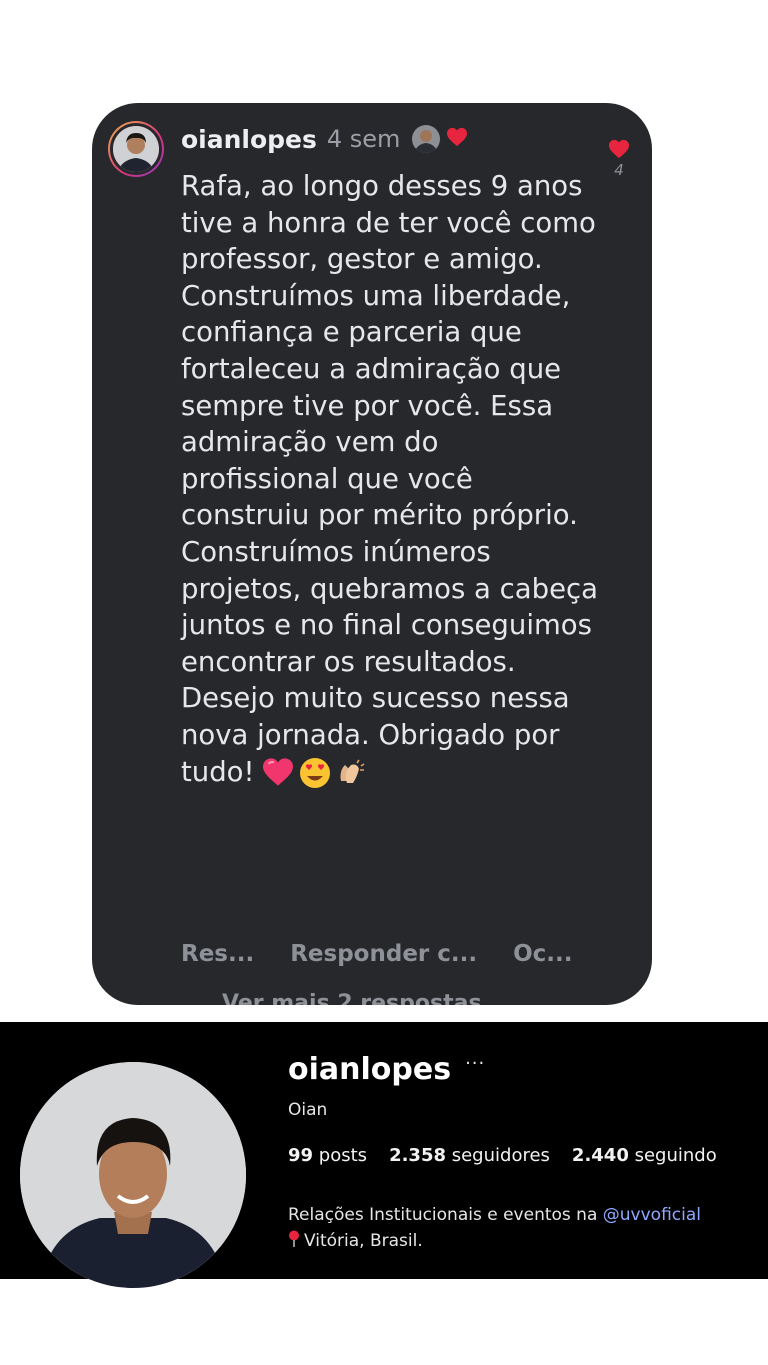 This screenshot has height=1365, width=768. I want to click on commenter-avatar, so click(136, 149).